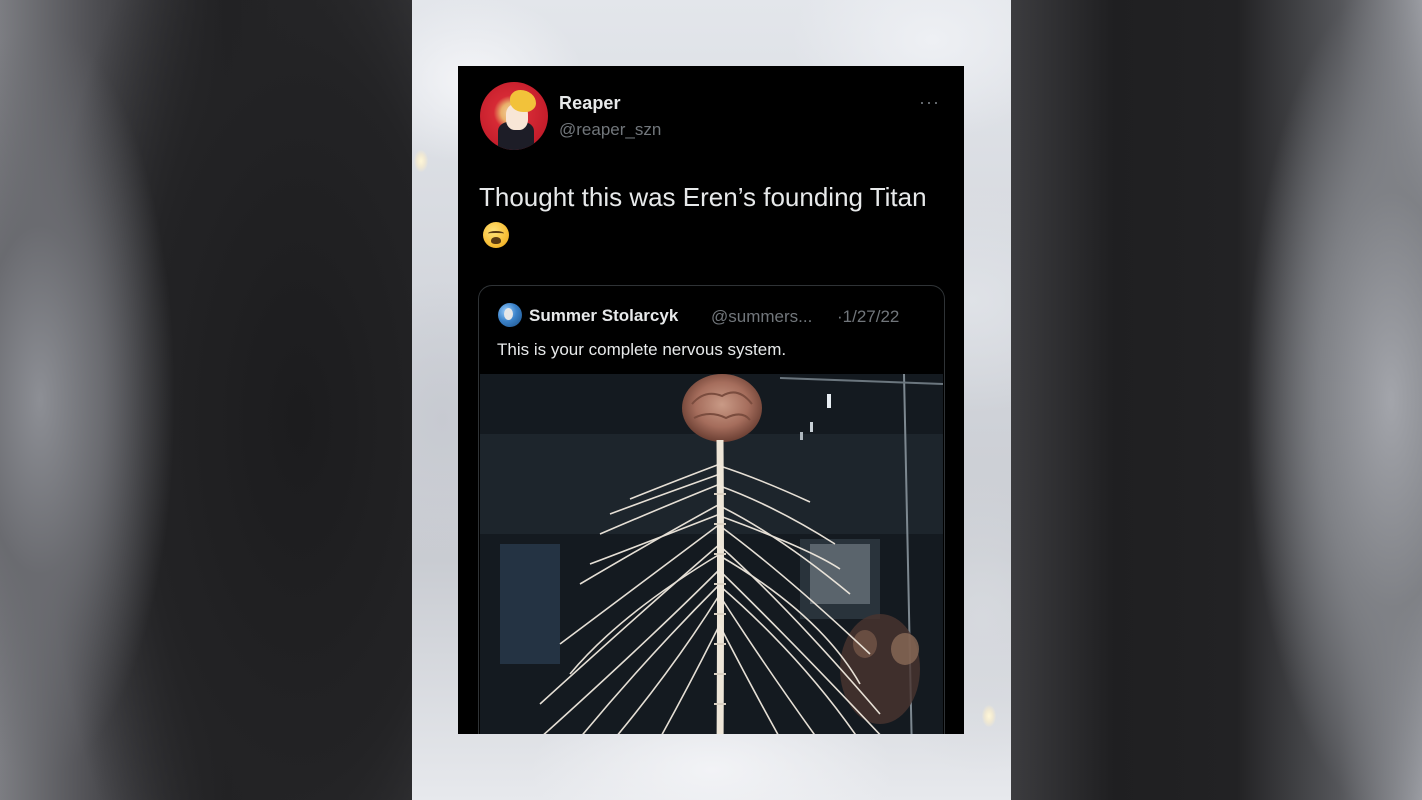 The image size is (1422, 800). Describe the element at coordinates (642, 349) in the screenshot. I see `quoted-text: This is your complete nervous system.` at that location.